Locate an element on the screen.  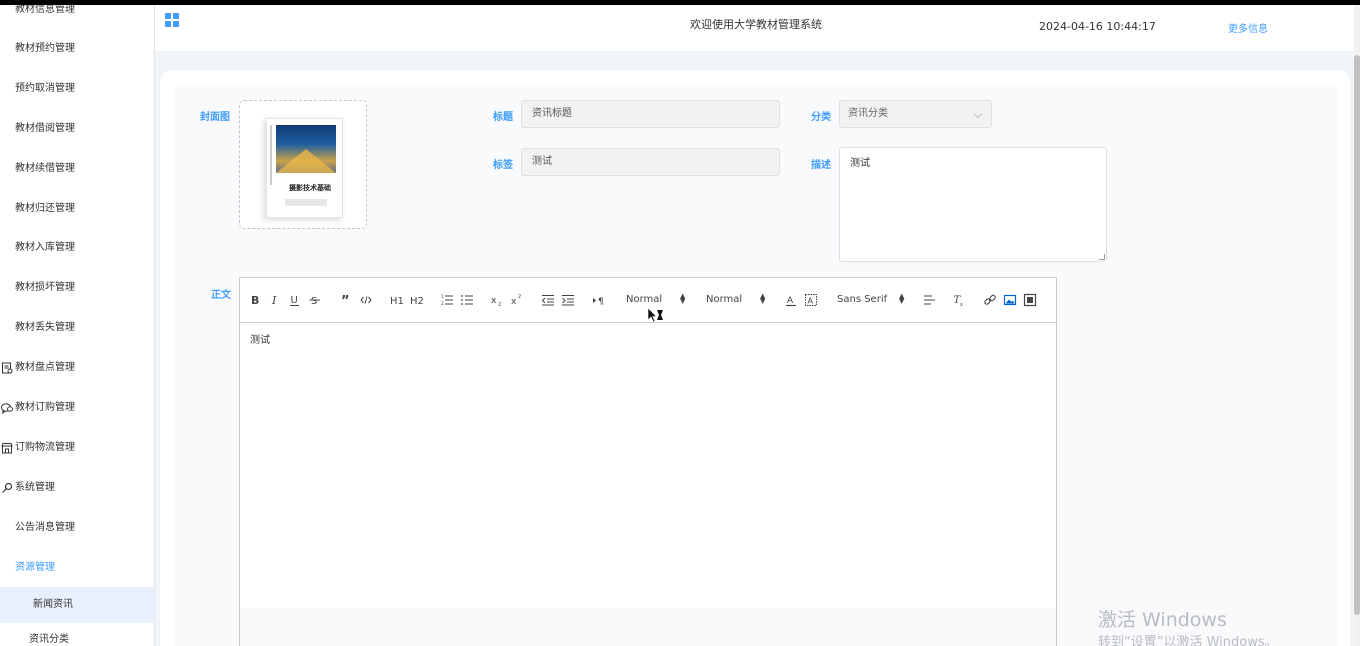
mouse-cursor-icon is located at coordinates (655, 315).